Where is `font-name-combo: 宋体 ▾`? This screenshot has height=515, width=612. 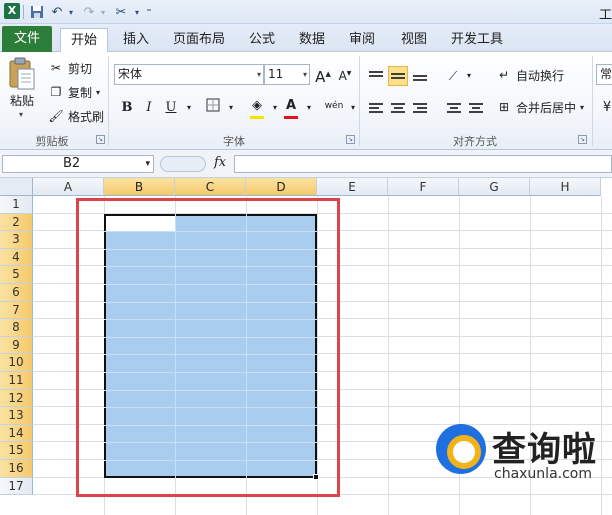 font-name-combo: 宋体 ▾ is located at coordinates (189, 74).